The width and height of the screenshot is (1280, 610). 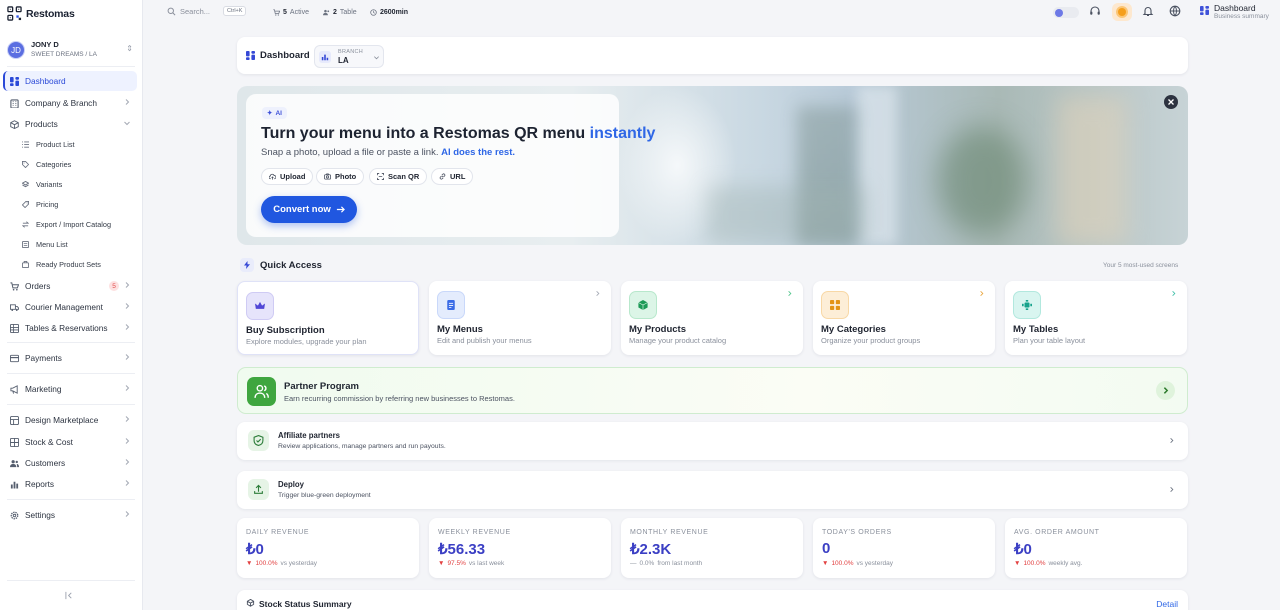 What do you see at coordinates (1095, 11) in the screenshot?
I see `headset-icon` at bounding box center [1095, 11].